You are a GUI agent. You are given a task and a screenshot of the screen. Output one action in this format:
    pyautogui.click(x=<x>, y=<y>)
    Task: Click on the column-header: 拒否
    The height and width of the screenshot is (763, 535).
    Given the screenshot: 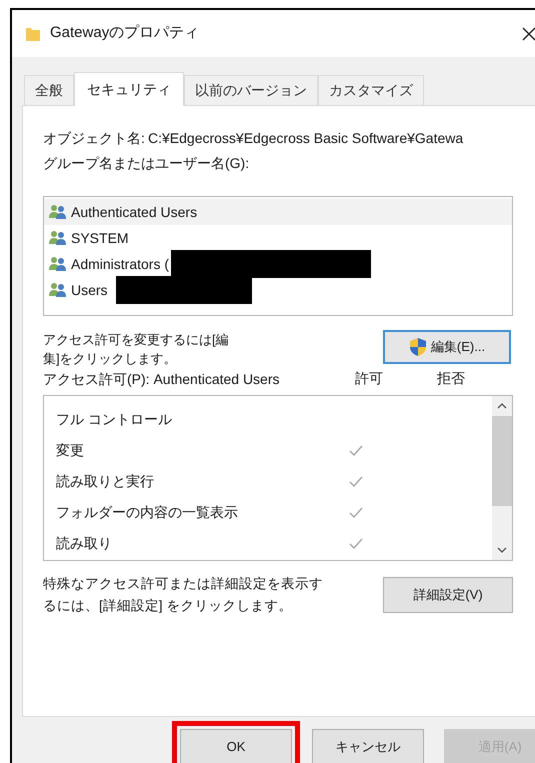 What is the action you would take?
    pyautogui.click(x=451, y=378)
    